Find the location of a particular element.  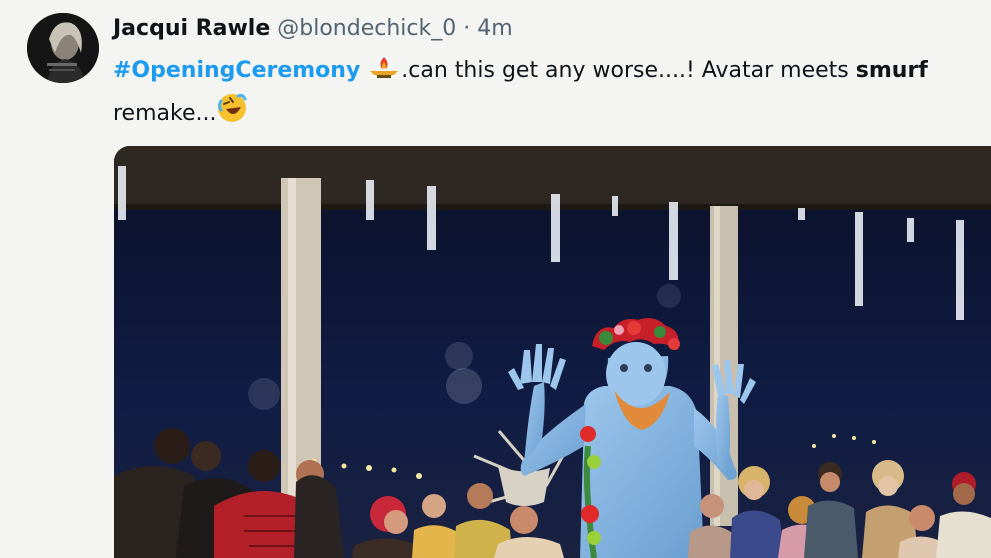

tweet-timestamp: 4m is located at coordinates (494, 28).